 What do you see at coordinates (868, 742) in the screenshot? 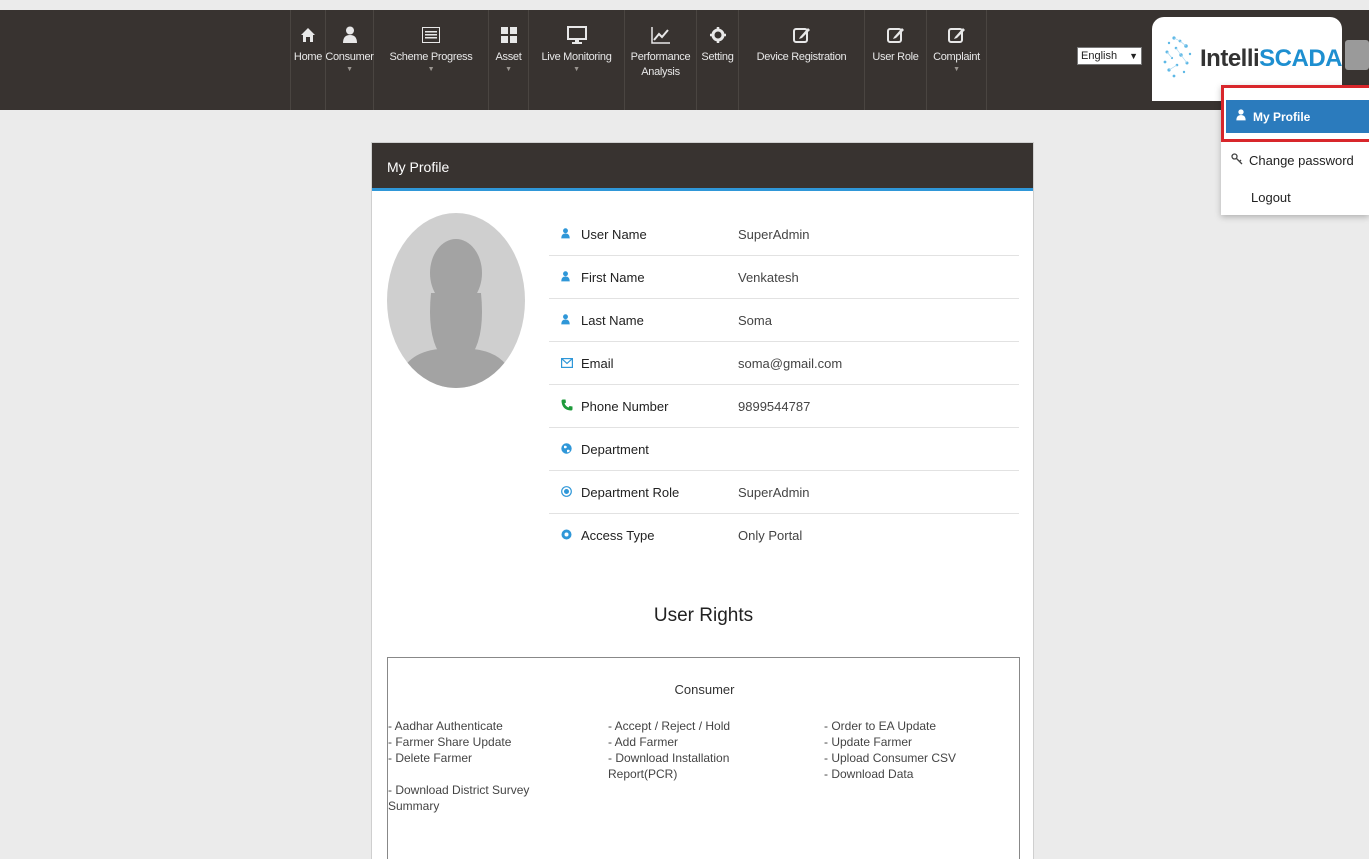
I see `right-item: - Update Farmer` at bounding box center [868, 742].